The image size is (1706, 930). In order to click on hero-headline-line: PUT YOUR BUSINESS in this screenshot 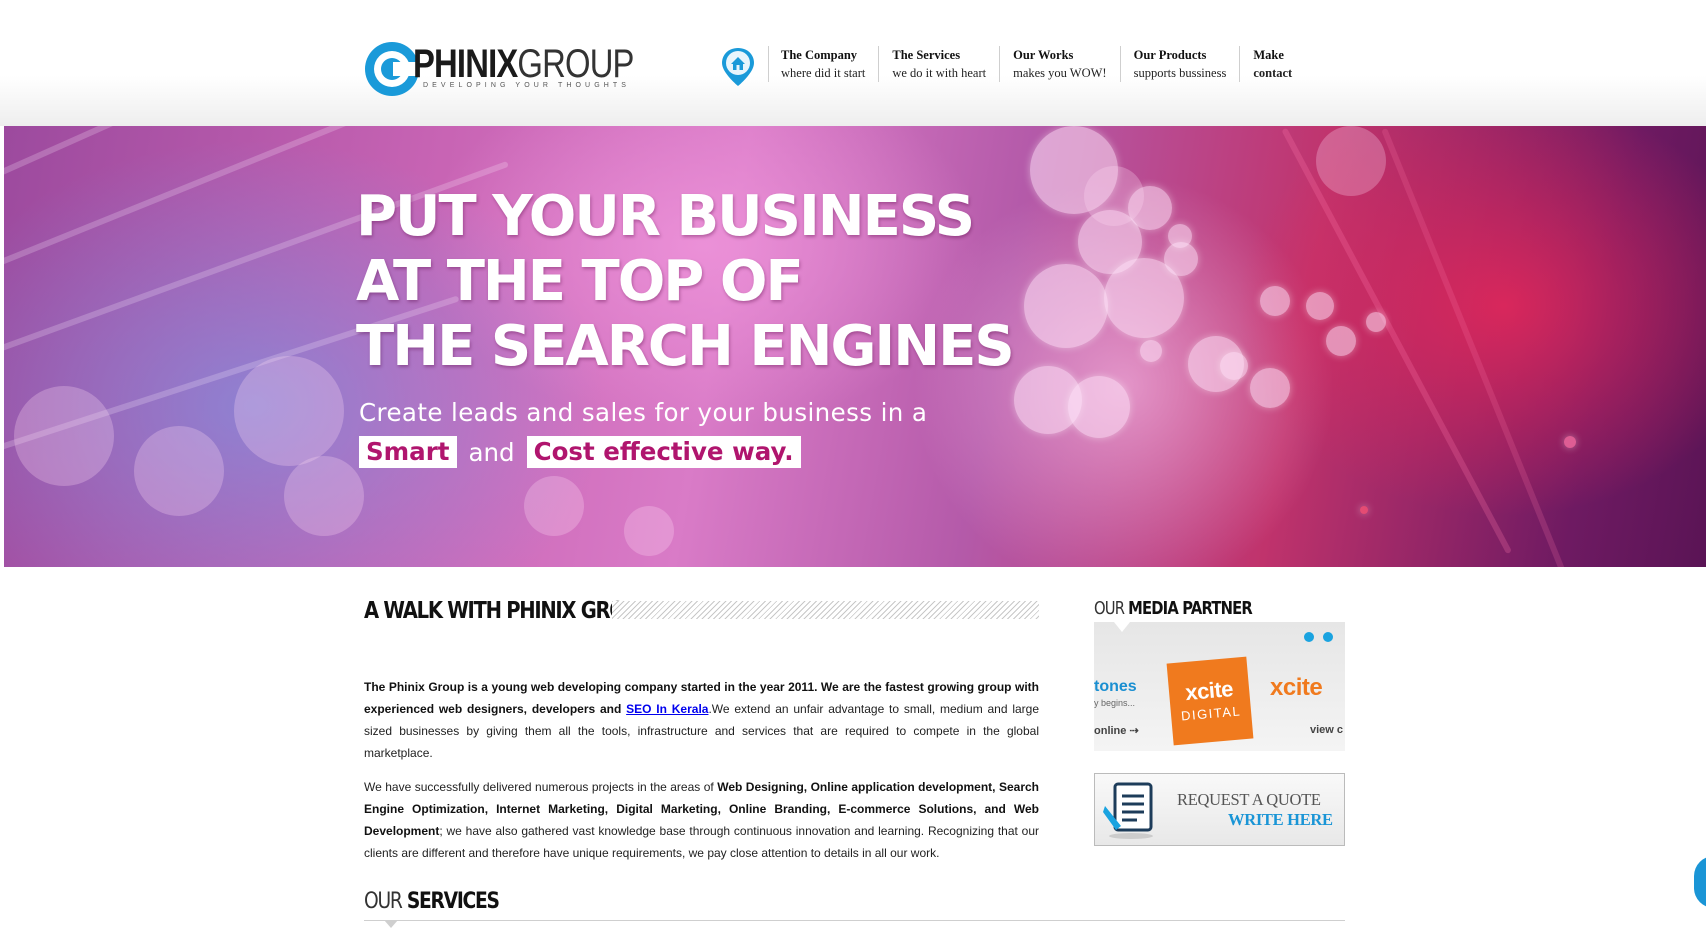, I will do `click(665, 216)`.